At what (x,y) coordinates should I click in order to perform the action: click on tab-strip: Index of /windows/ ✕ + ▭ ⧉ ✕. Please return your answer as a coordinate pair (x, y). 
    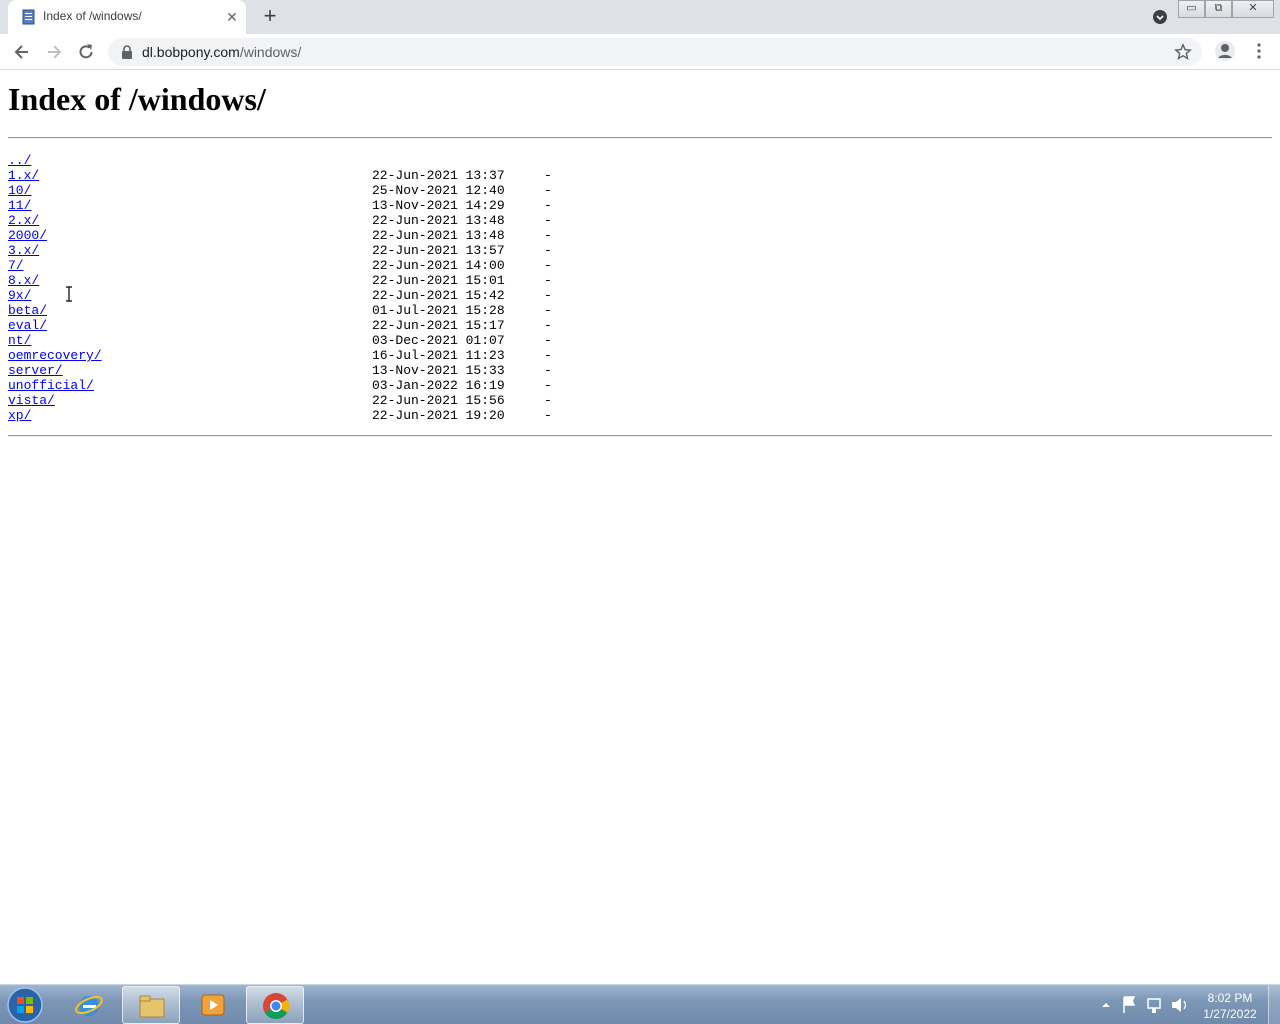
    Looking at the image, I should click on (640, 17).